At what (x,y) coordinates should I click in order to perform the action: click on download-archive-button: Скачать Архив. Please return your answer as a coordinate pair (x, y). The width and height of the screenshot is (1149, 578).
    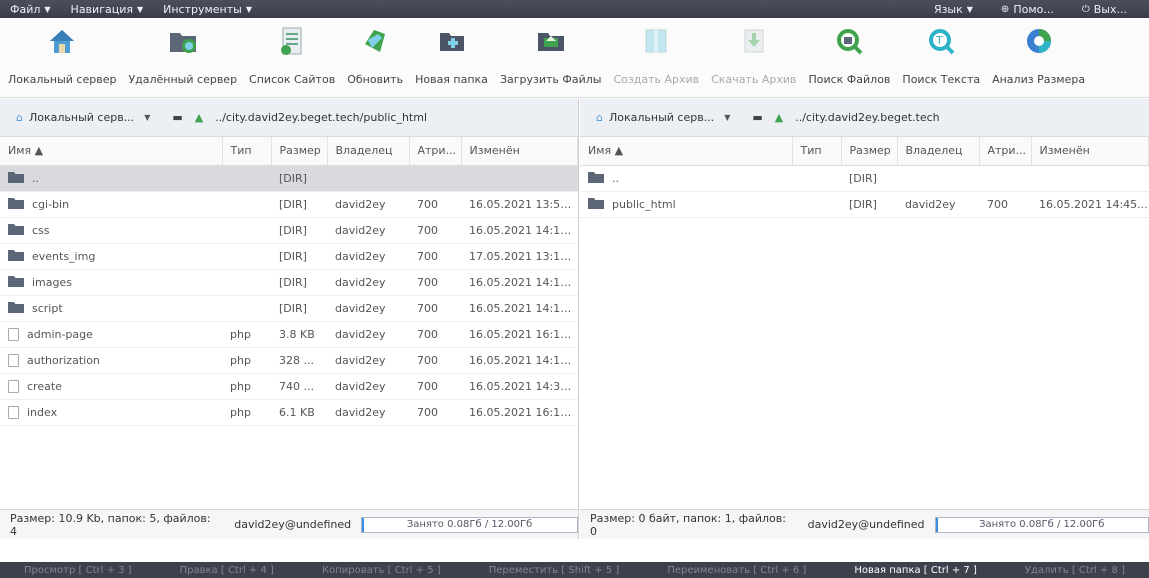
    Looking at the image, I should click on (753, 54).